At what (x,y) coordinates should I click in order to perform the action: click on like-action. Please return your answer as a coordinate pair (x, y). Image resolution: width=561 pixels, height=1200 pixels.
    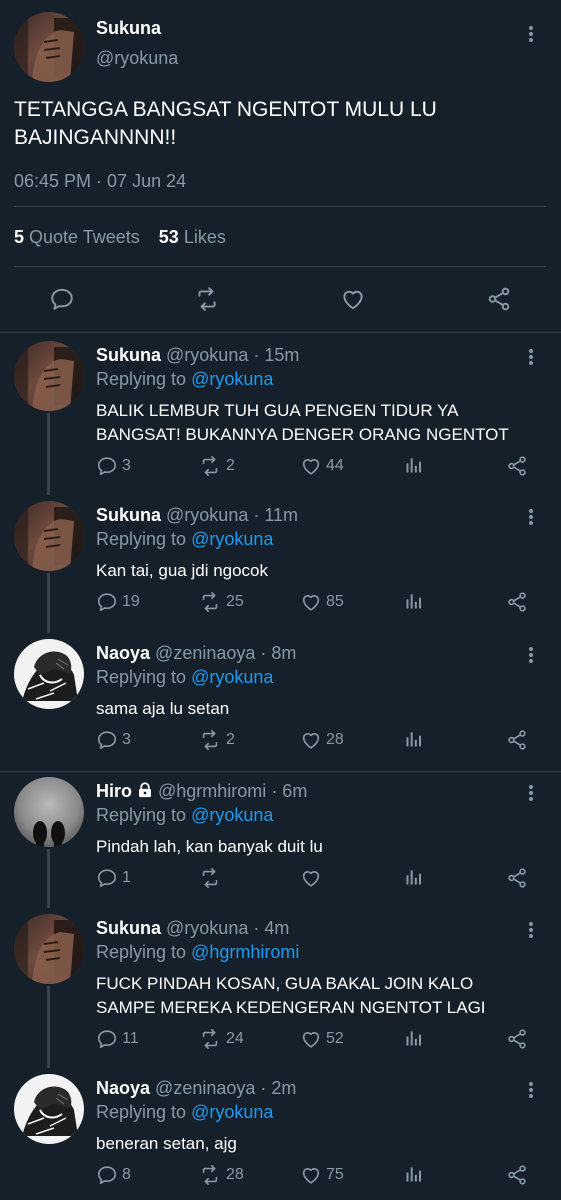
    Looking at the image, I should click on (313, 878).